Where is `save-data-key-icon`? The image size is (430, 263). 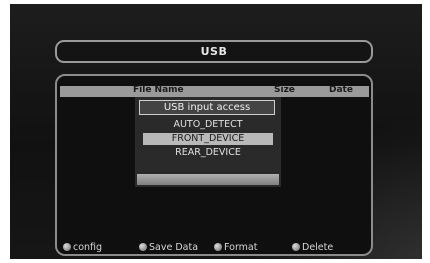
save-data-key-icon is located at coordinates (143, 247).